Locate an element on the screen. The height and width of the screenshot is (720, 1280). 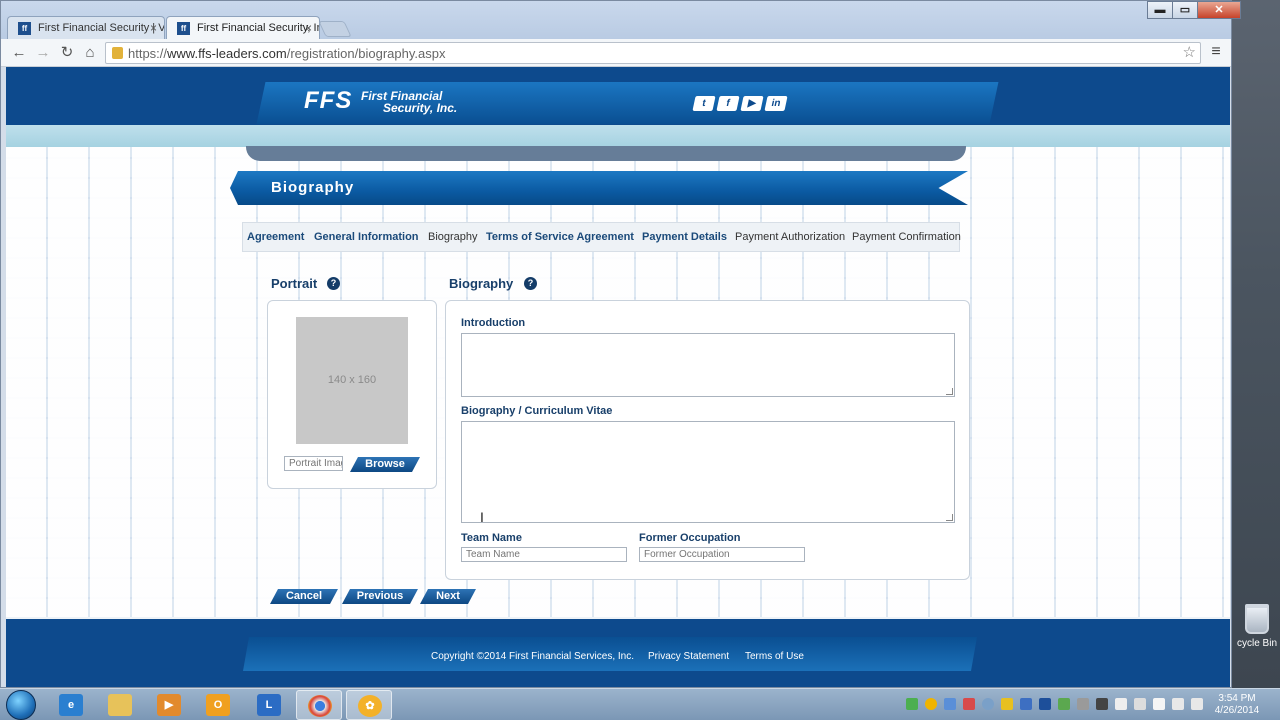
tray-monitor-icon is located at coordinates (1045, 704).